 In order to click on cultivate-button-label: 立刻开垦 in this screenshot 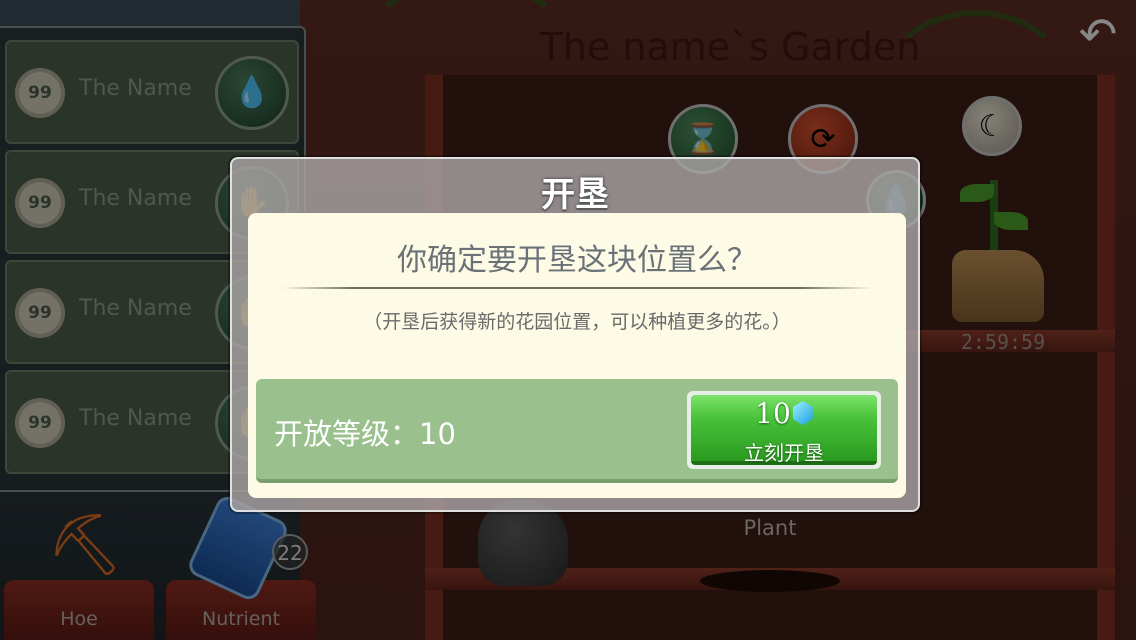, I will do `click(784, 453)`.